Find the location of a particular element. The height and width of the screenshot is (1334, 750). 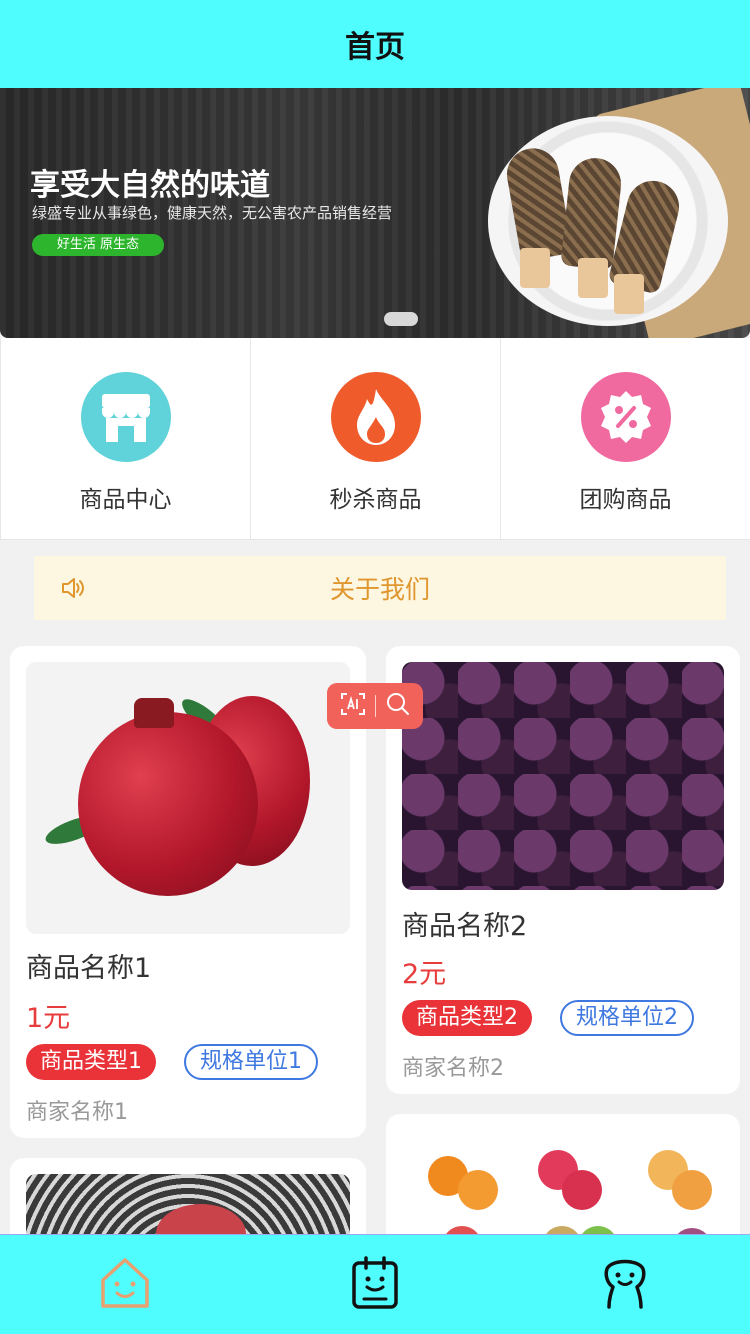

category-label: 团购商品 is located at coordinates (625, 500).